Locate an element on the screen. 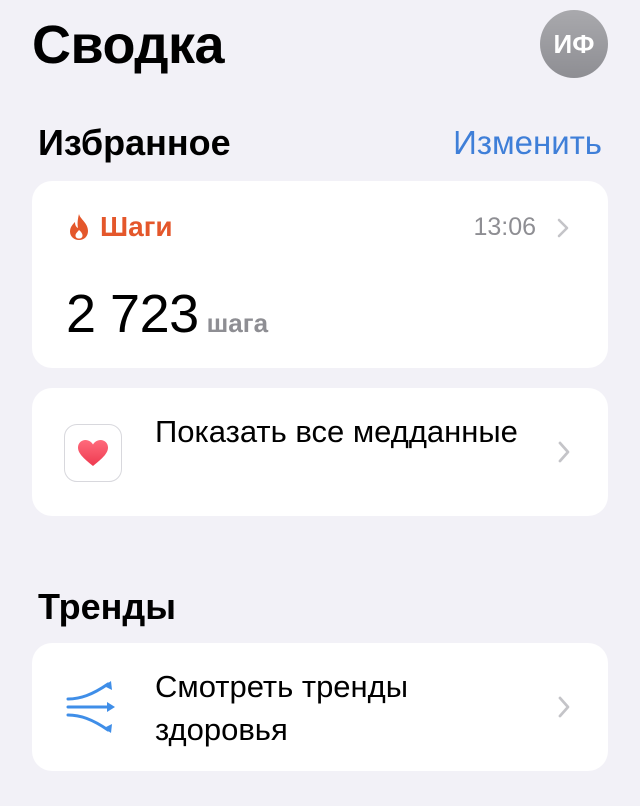 The height and width of the screenshot is (806, 640). steps-value: 2 723 is located at coordinates (132, 314).